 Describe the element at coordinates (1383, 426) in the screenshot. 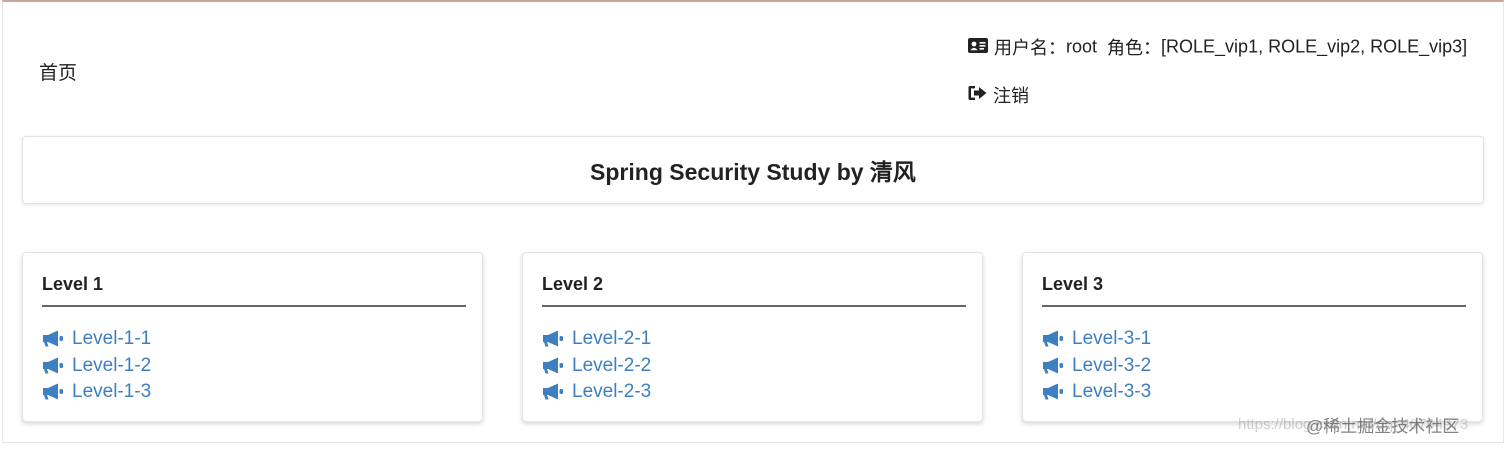

I see `watermark-brand: @稀土掘金技术社区` at that location.